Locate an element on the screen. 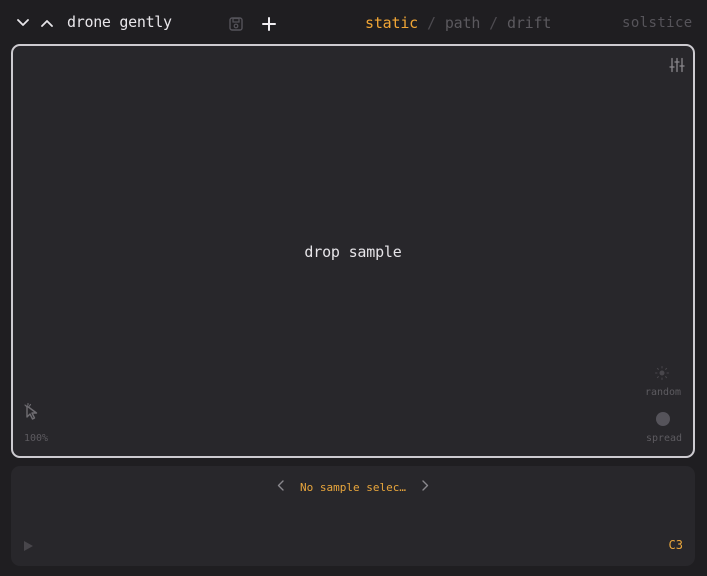  preset-name: drone gently is located at coordinates (119, 22).